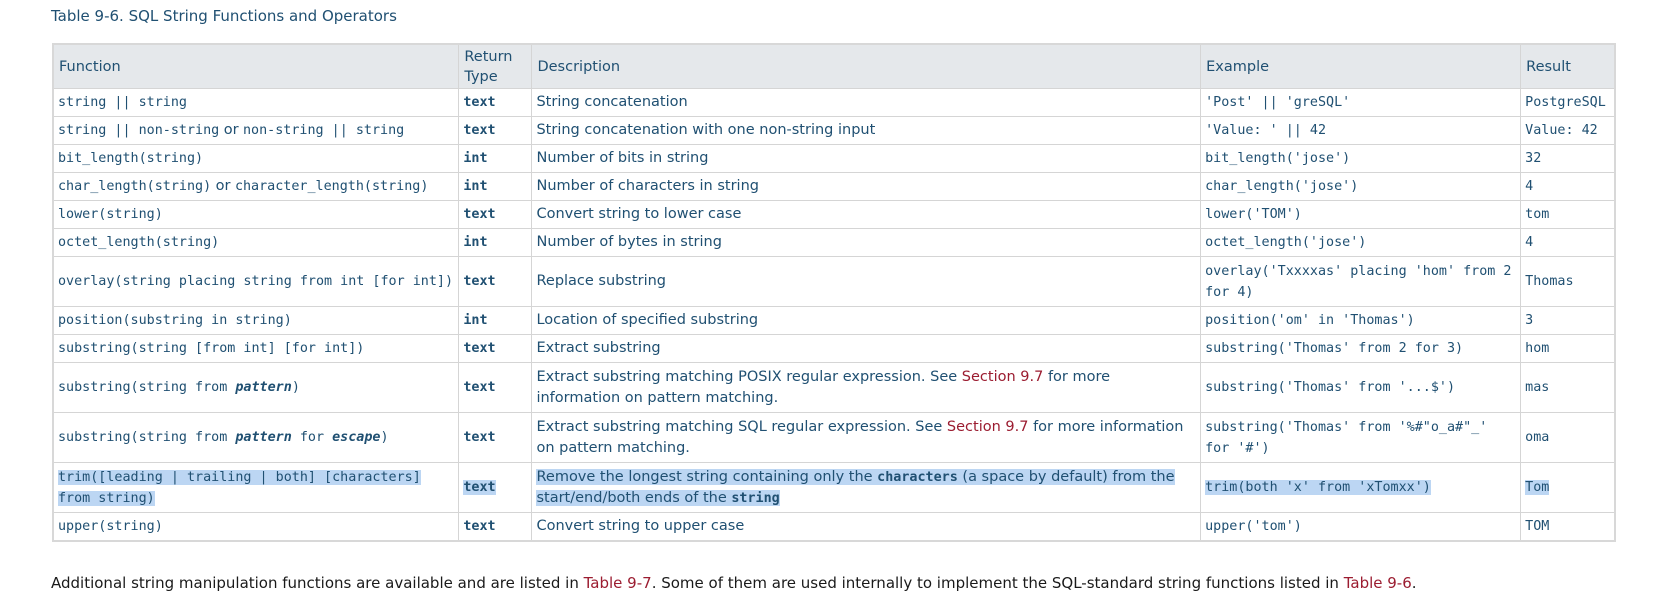  What do you see at coordinates (1361, 527) in the screenshot?
I see `example-cell: upper('tom')` at bounding box center [1361, 527].